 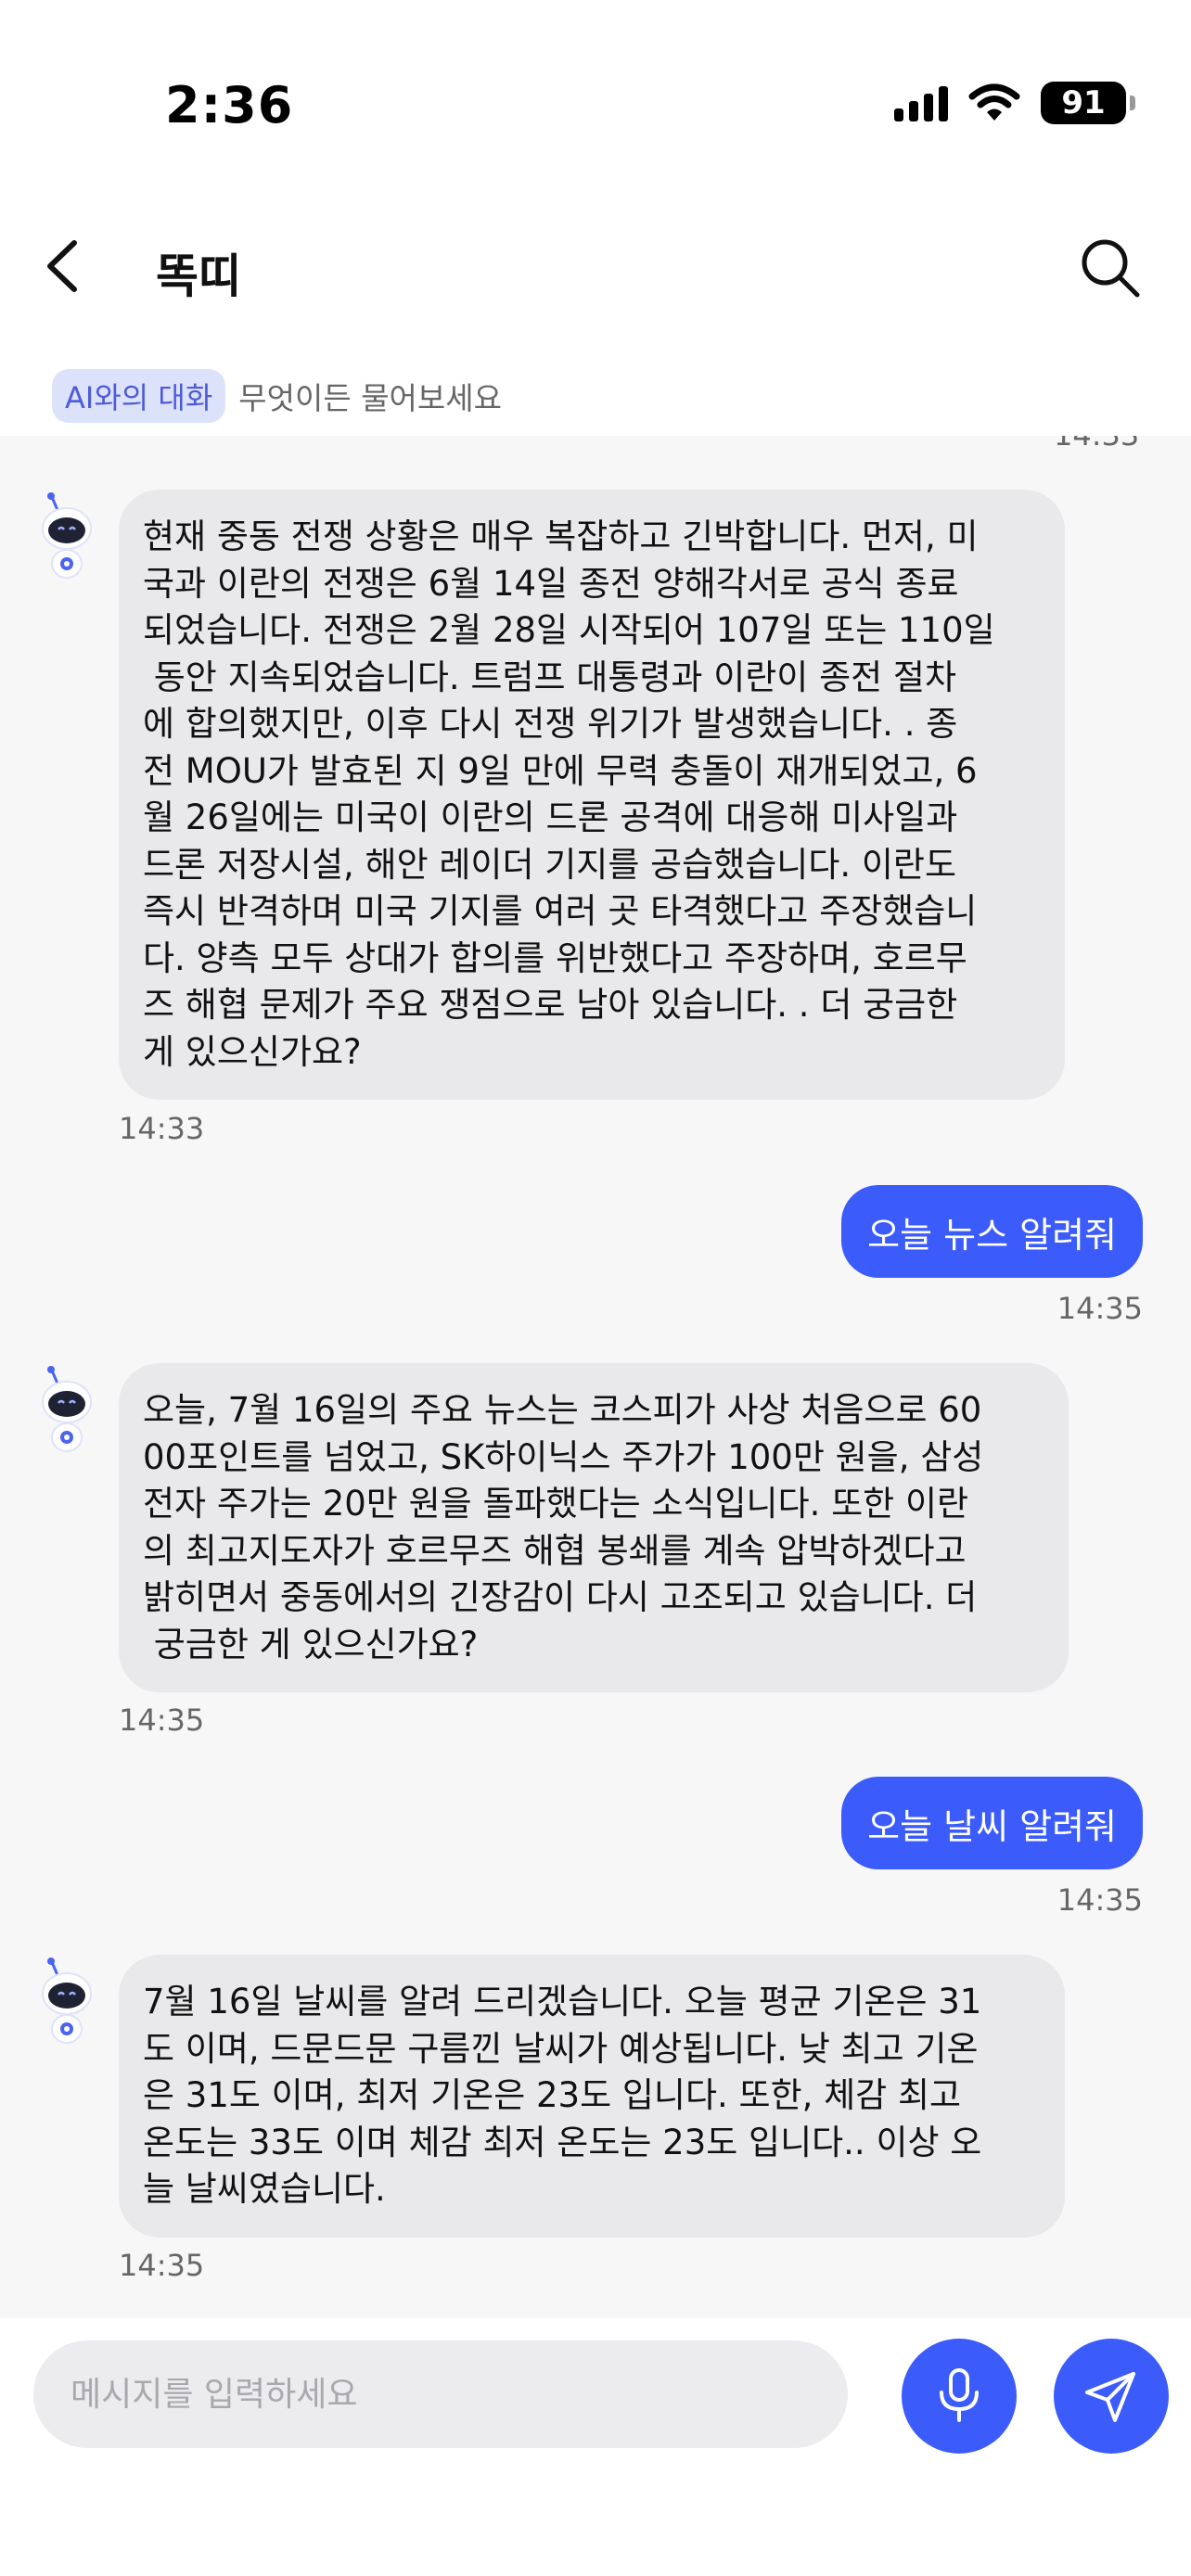 I want to click on message-line: 늘 날씨였습니다., so click(x=264, y=2189).